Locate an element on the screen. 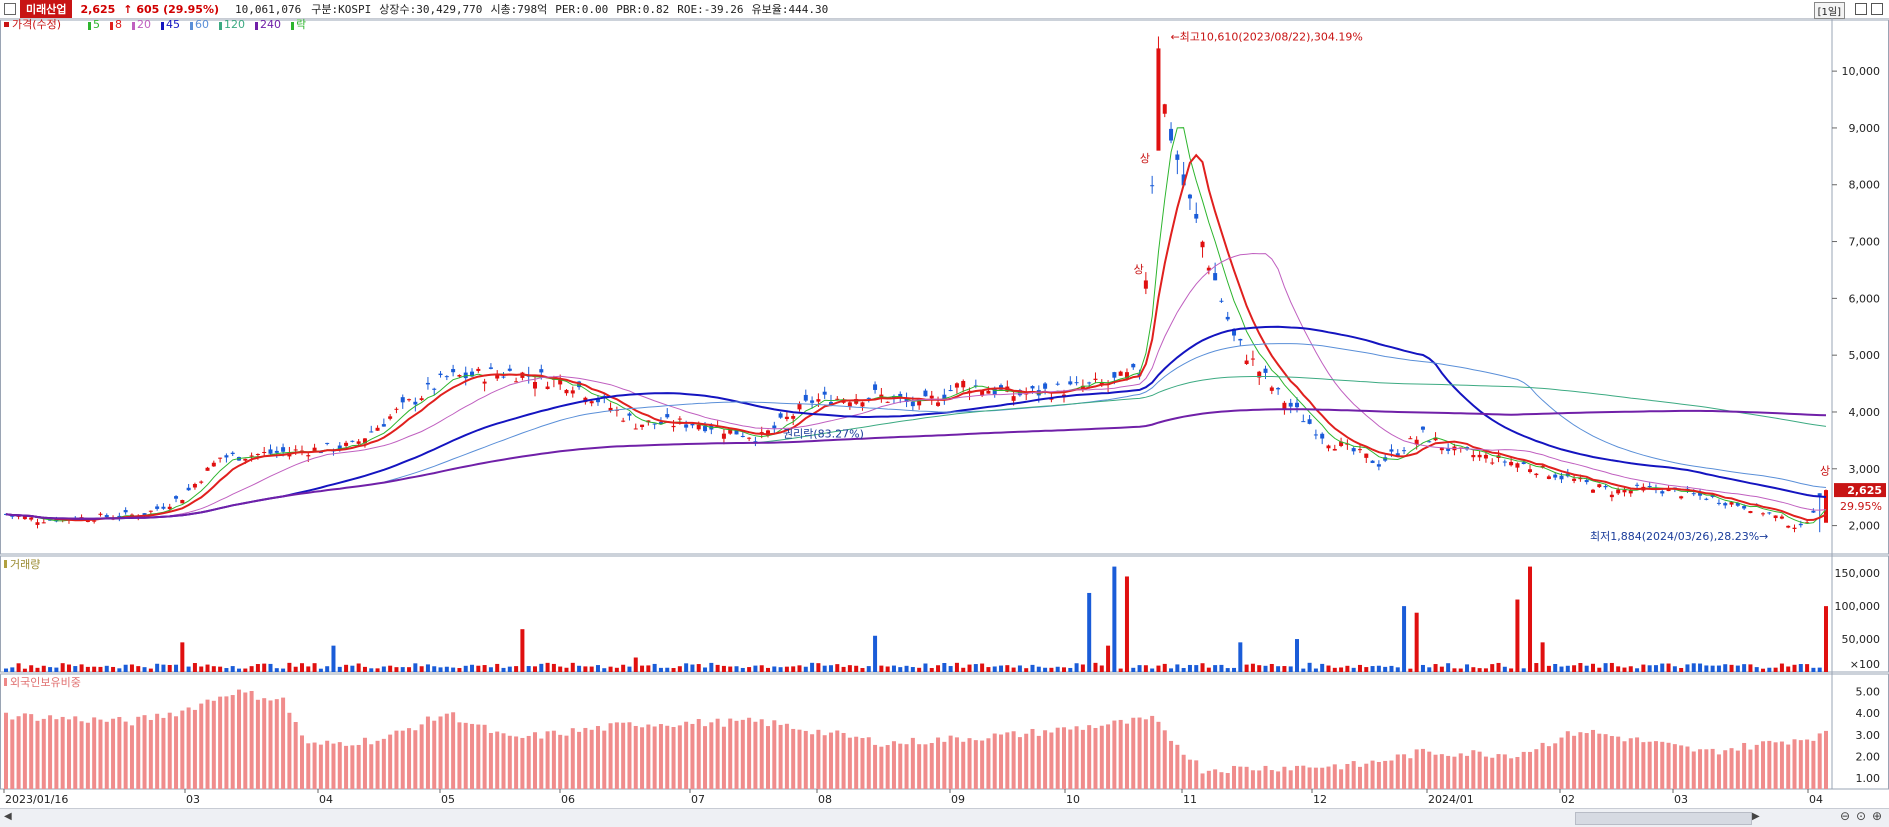 The height and width of the screenshot is (827, 1889). window-menu-icon is located at coordinates (10, 9).